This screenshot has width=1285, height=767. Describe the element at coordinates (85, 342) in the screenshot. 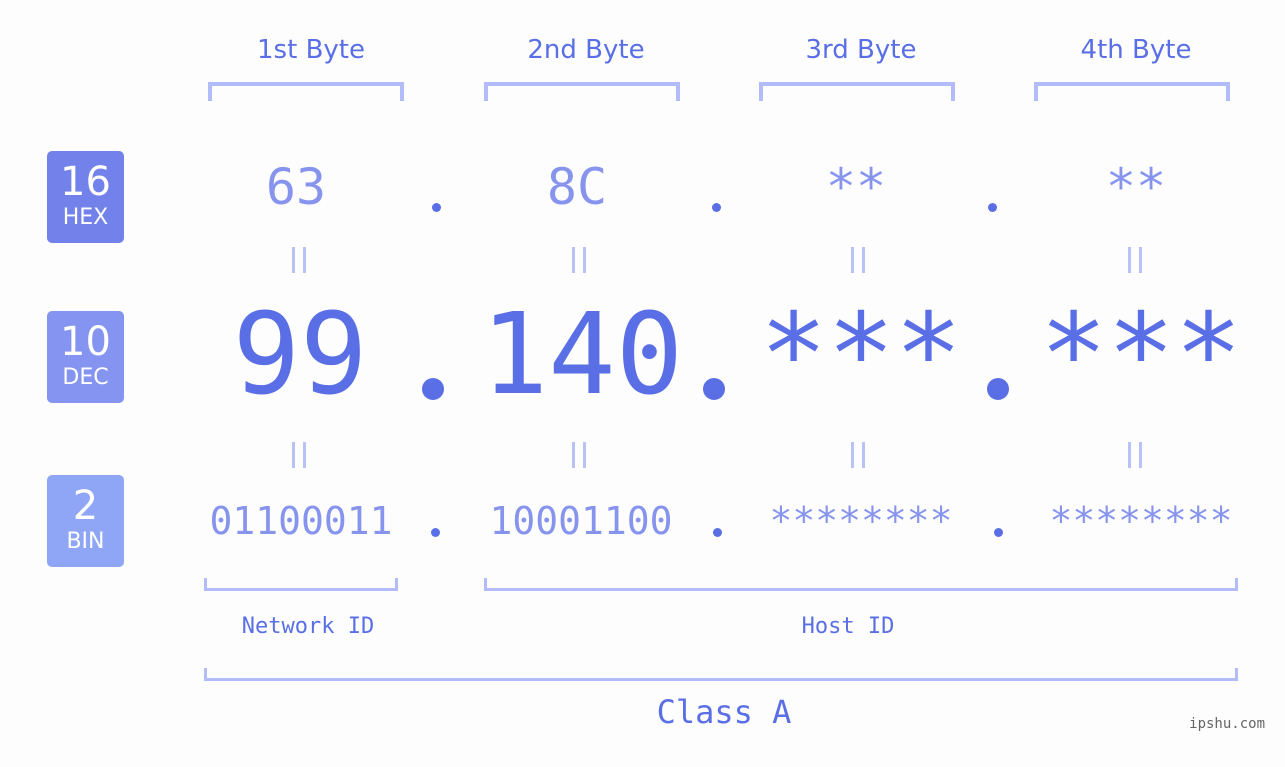

I see `dec-badge-number: 10` at that location.